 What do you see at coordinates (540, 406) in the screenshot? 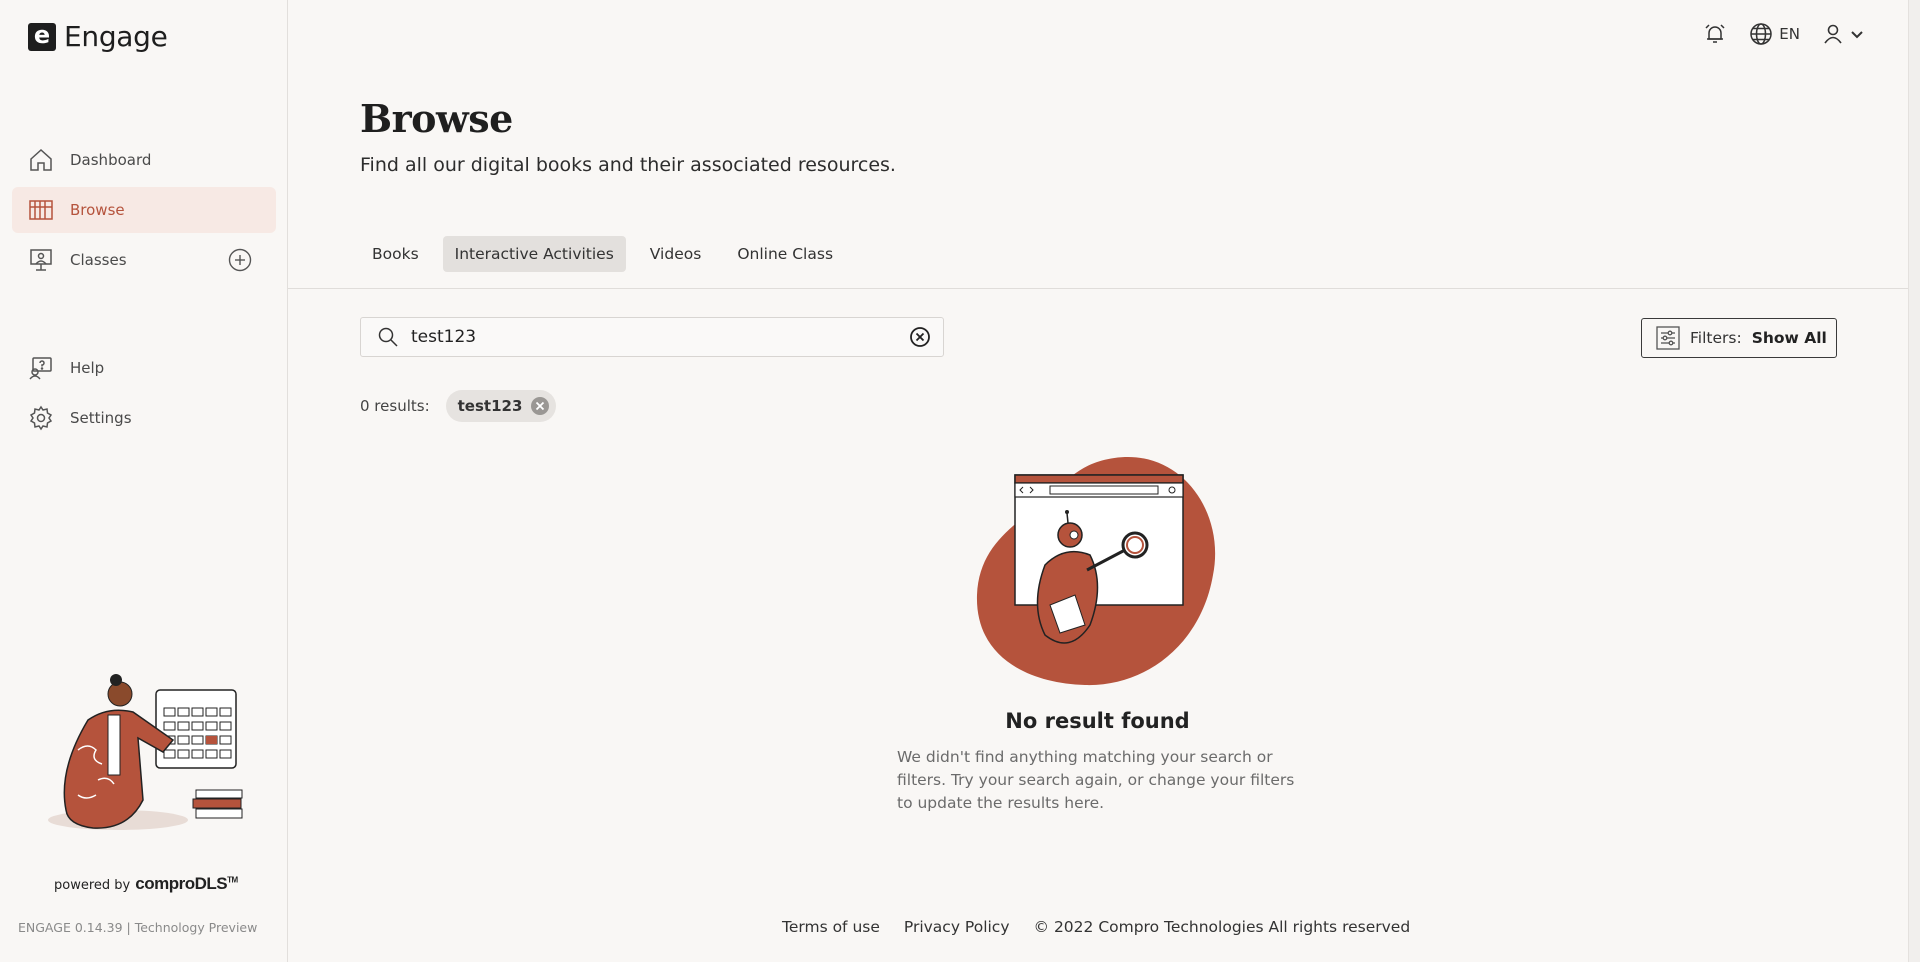
I see `remove-chip-icon` at bounding box center [540, 406].